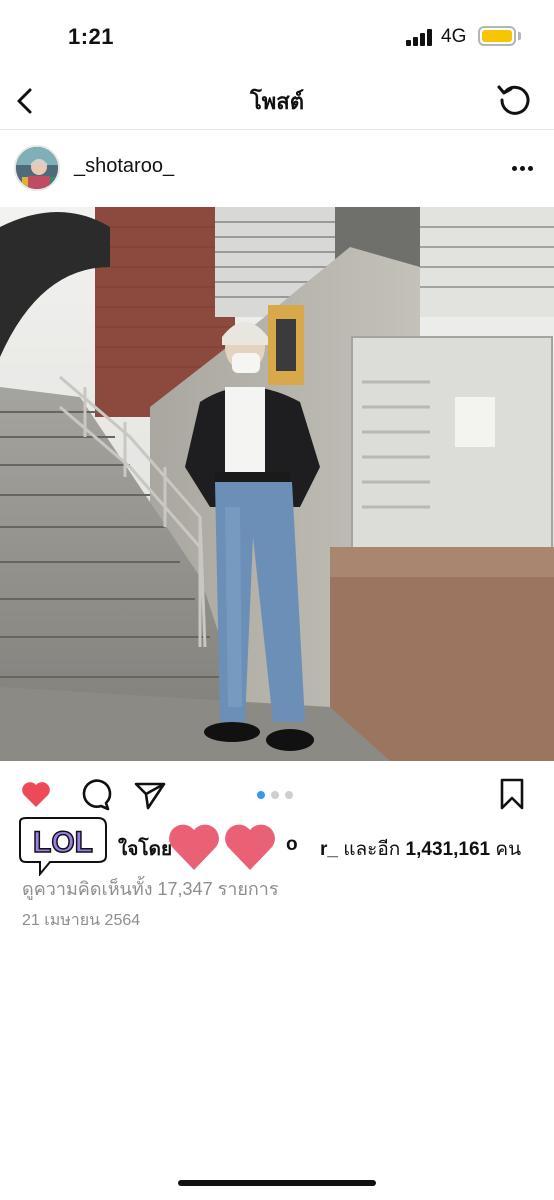 This screenshot has width=554, height=1200. I want to click on share-icon, so click(150, 796).